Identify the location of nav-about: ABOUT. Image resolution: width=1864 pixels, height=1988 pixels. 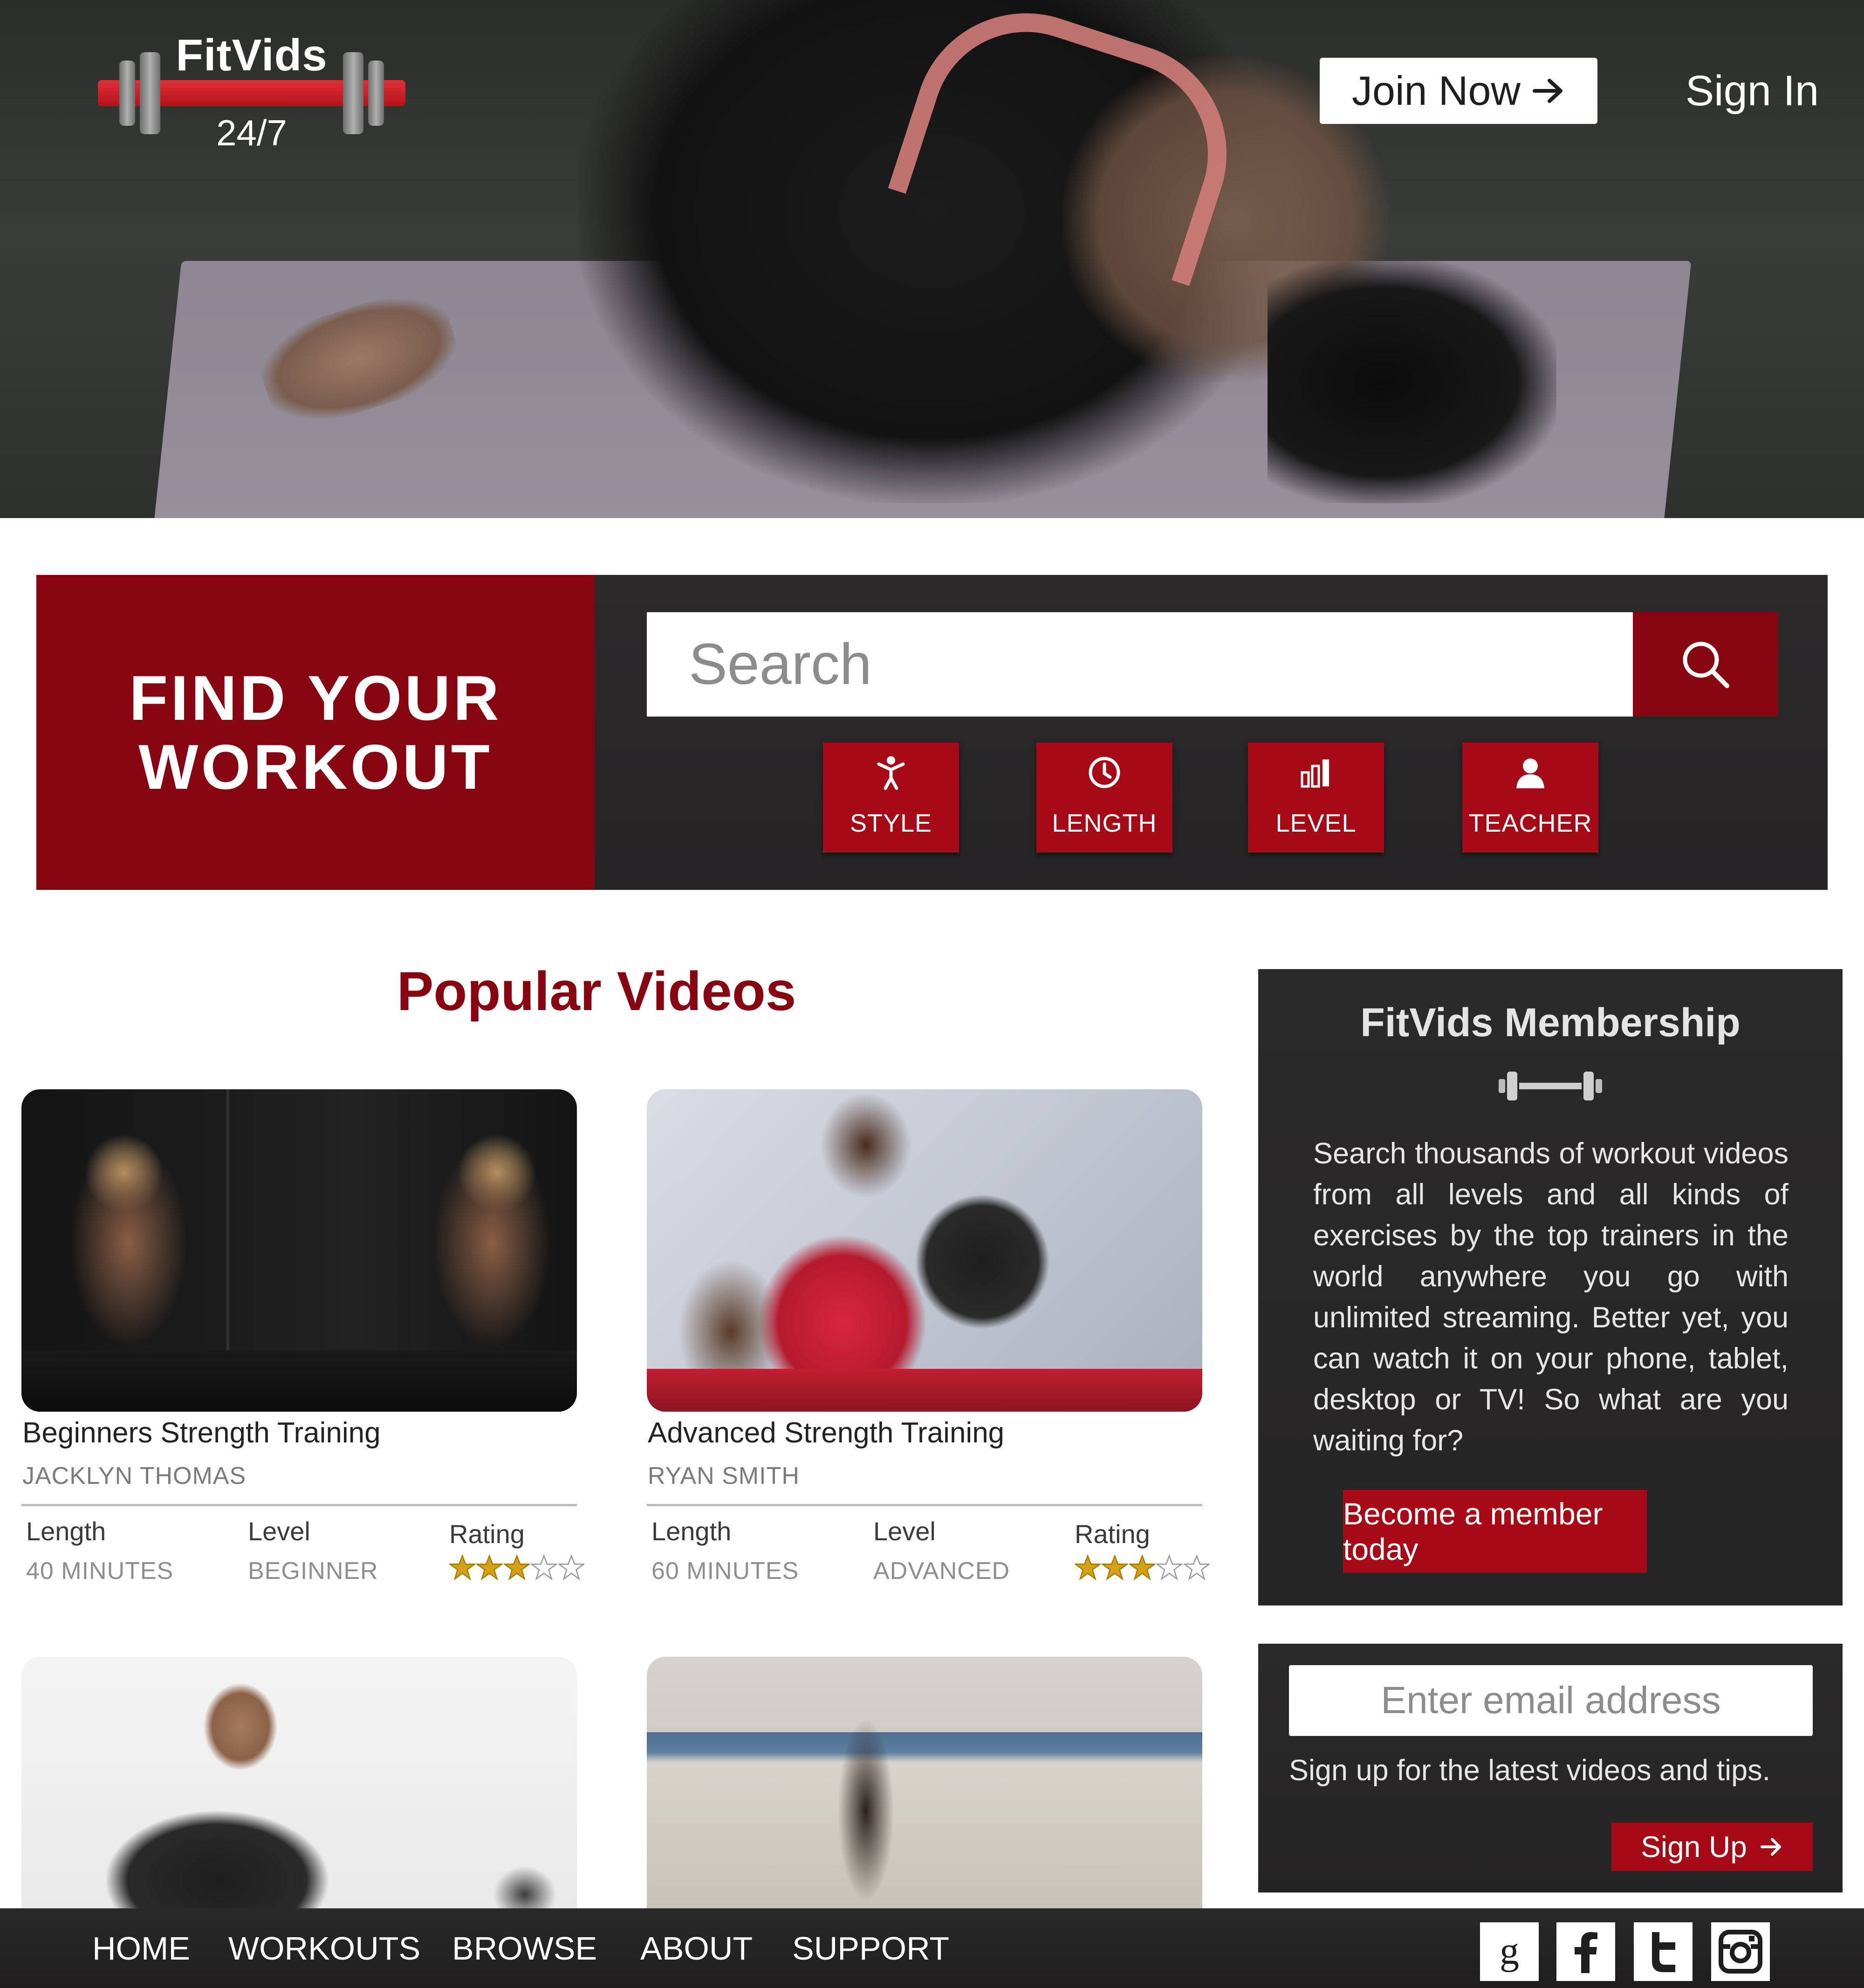
(696, 1948).